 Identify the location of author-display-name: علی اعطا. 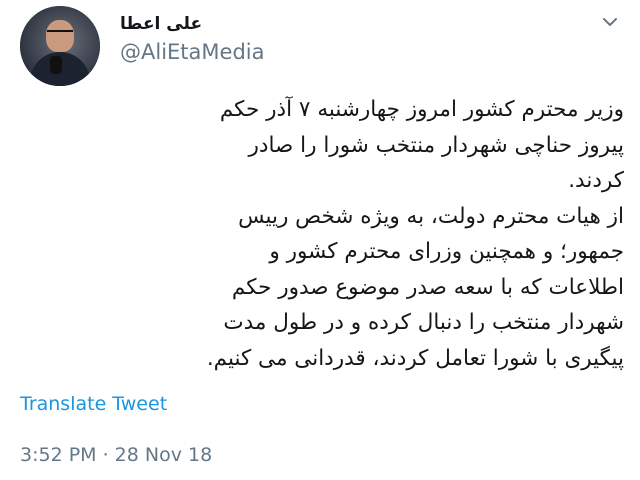
(161, 24).